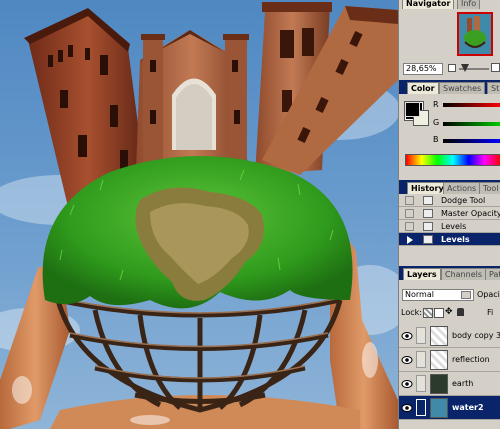 This screenshot has width=500, height=429. I want to click on history-state: Master Opacity C, so click(449, 213).